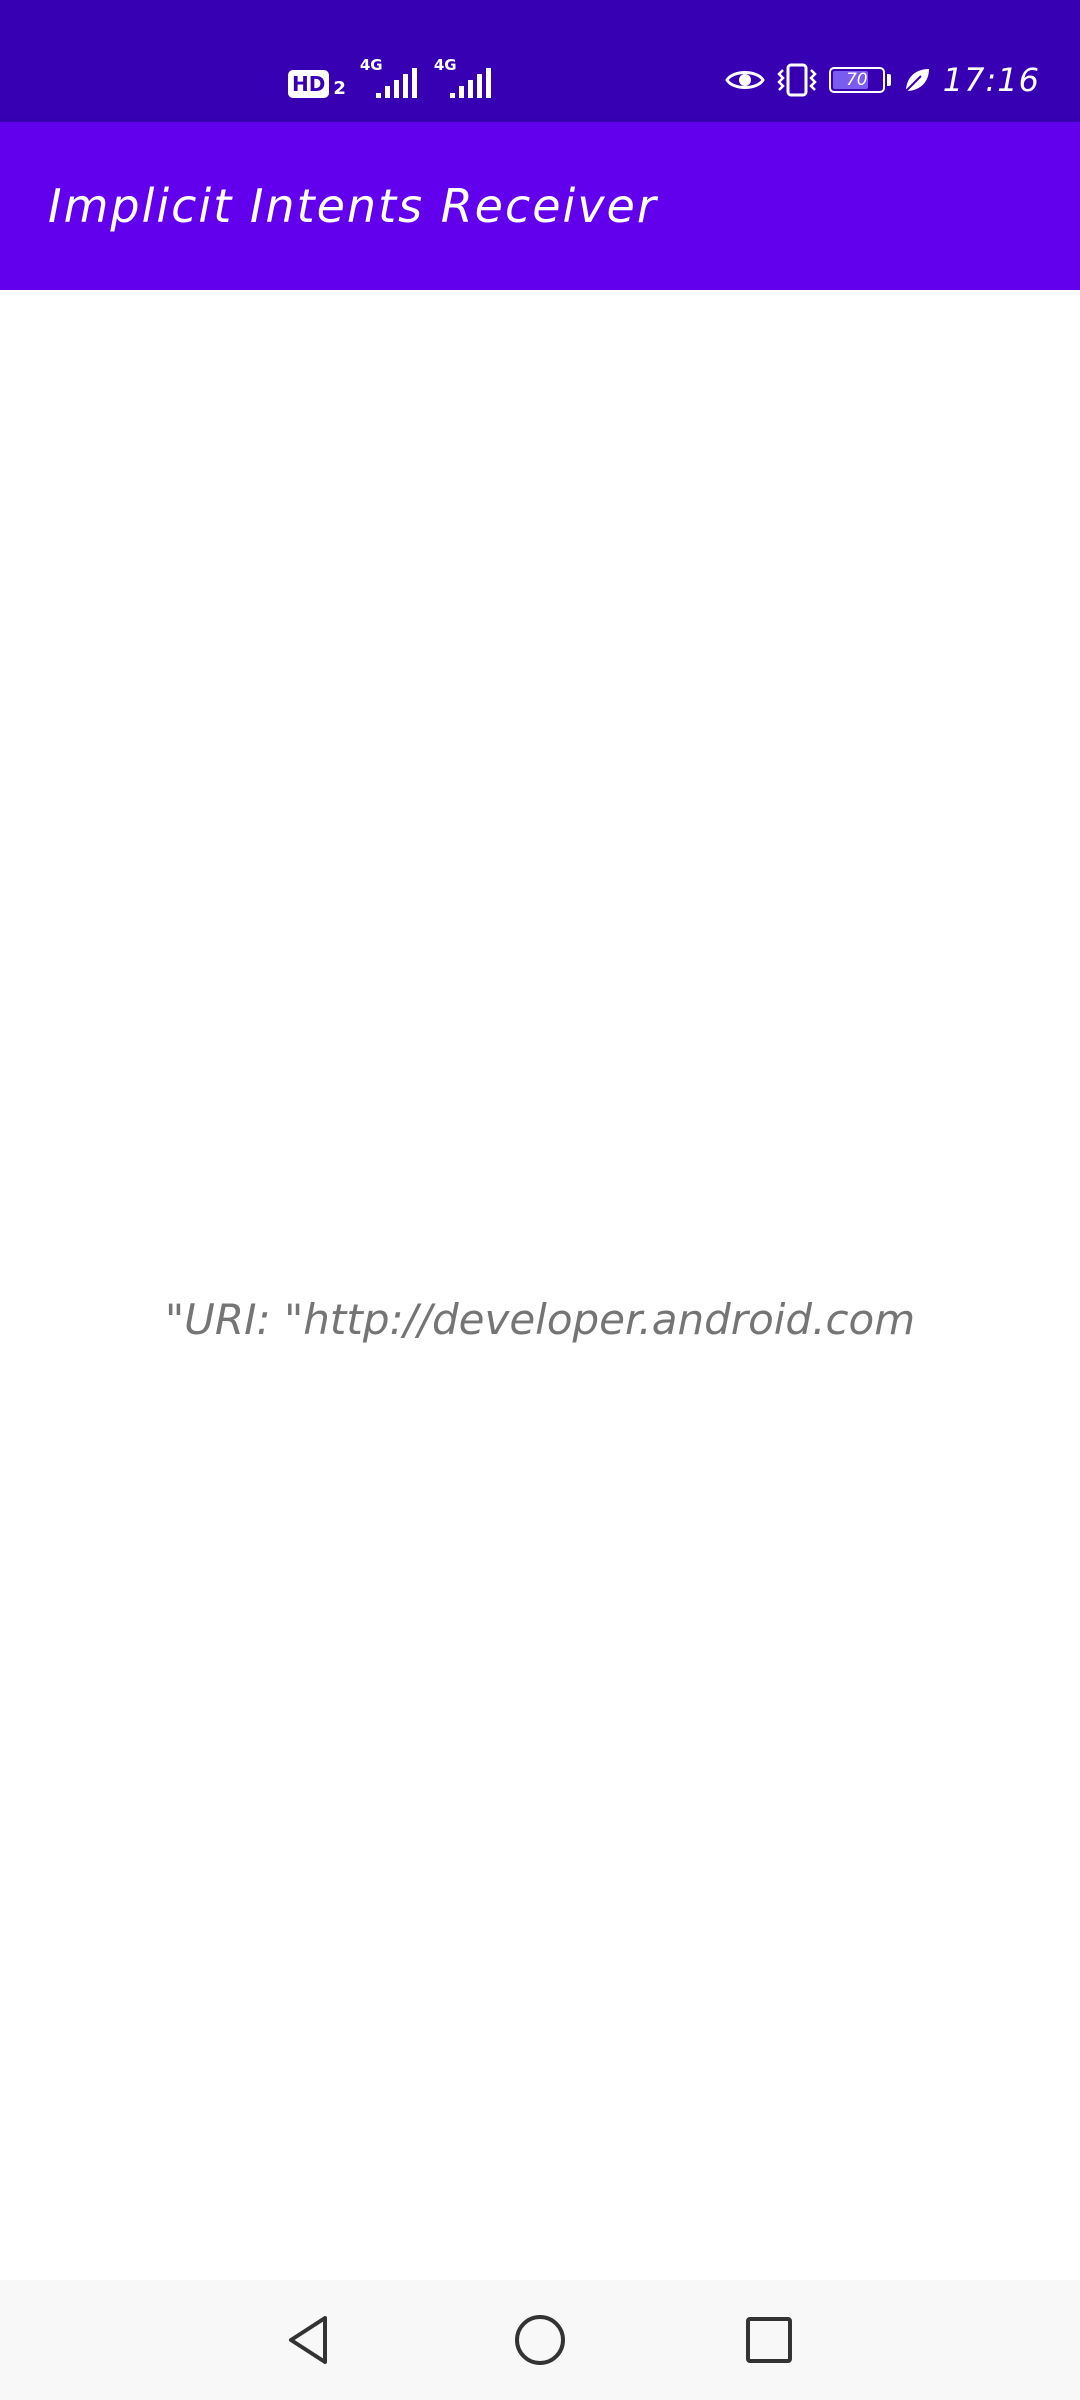 The height and width of the screenshot is (2400, 1080). I want to click on status-clock: 17:16, so click(991, 80).